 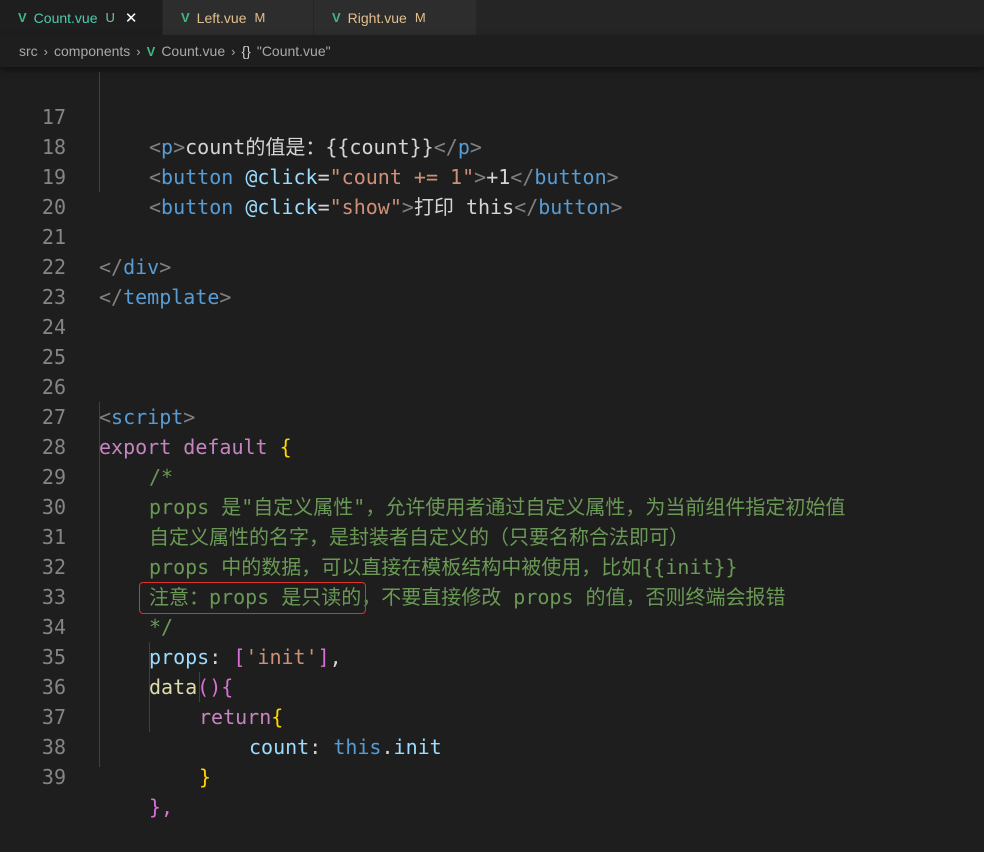 What do you see at coordinates (492, 235) in the screenshot?
I see `code-line: 21 </div>` at bounding box center [492, 235].